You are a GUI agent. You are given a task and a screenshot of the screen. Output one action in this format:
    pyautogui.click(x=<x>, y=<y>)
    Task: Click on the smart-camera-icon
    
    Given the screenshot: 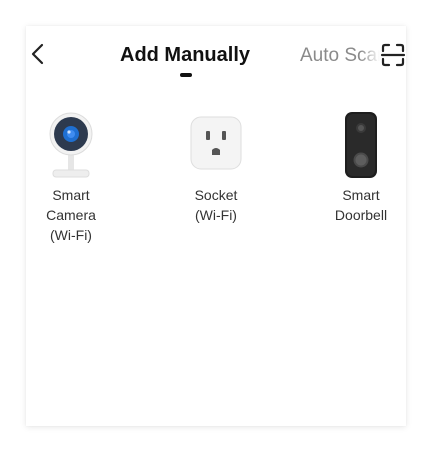 What is the action you would take?
    pyautogui.click(x=71, y=145)
    